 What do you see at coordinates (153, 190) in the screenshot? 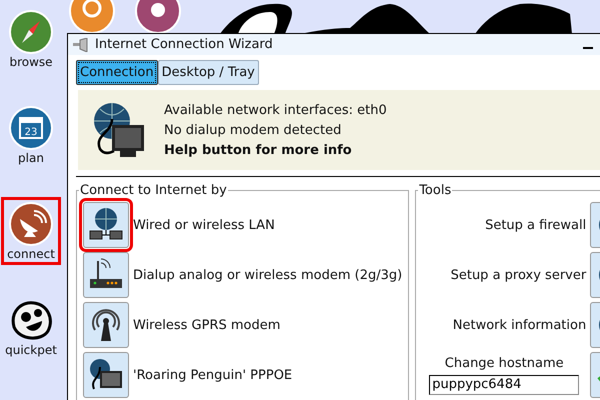
I see `frame-title: Connect to Internet by` at bounding box center [153, 190].